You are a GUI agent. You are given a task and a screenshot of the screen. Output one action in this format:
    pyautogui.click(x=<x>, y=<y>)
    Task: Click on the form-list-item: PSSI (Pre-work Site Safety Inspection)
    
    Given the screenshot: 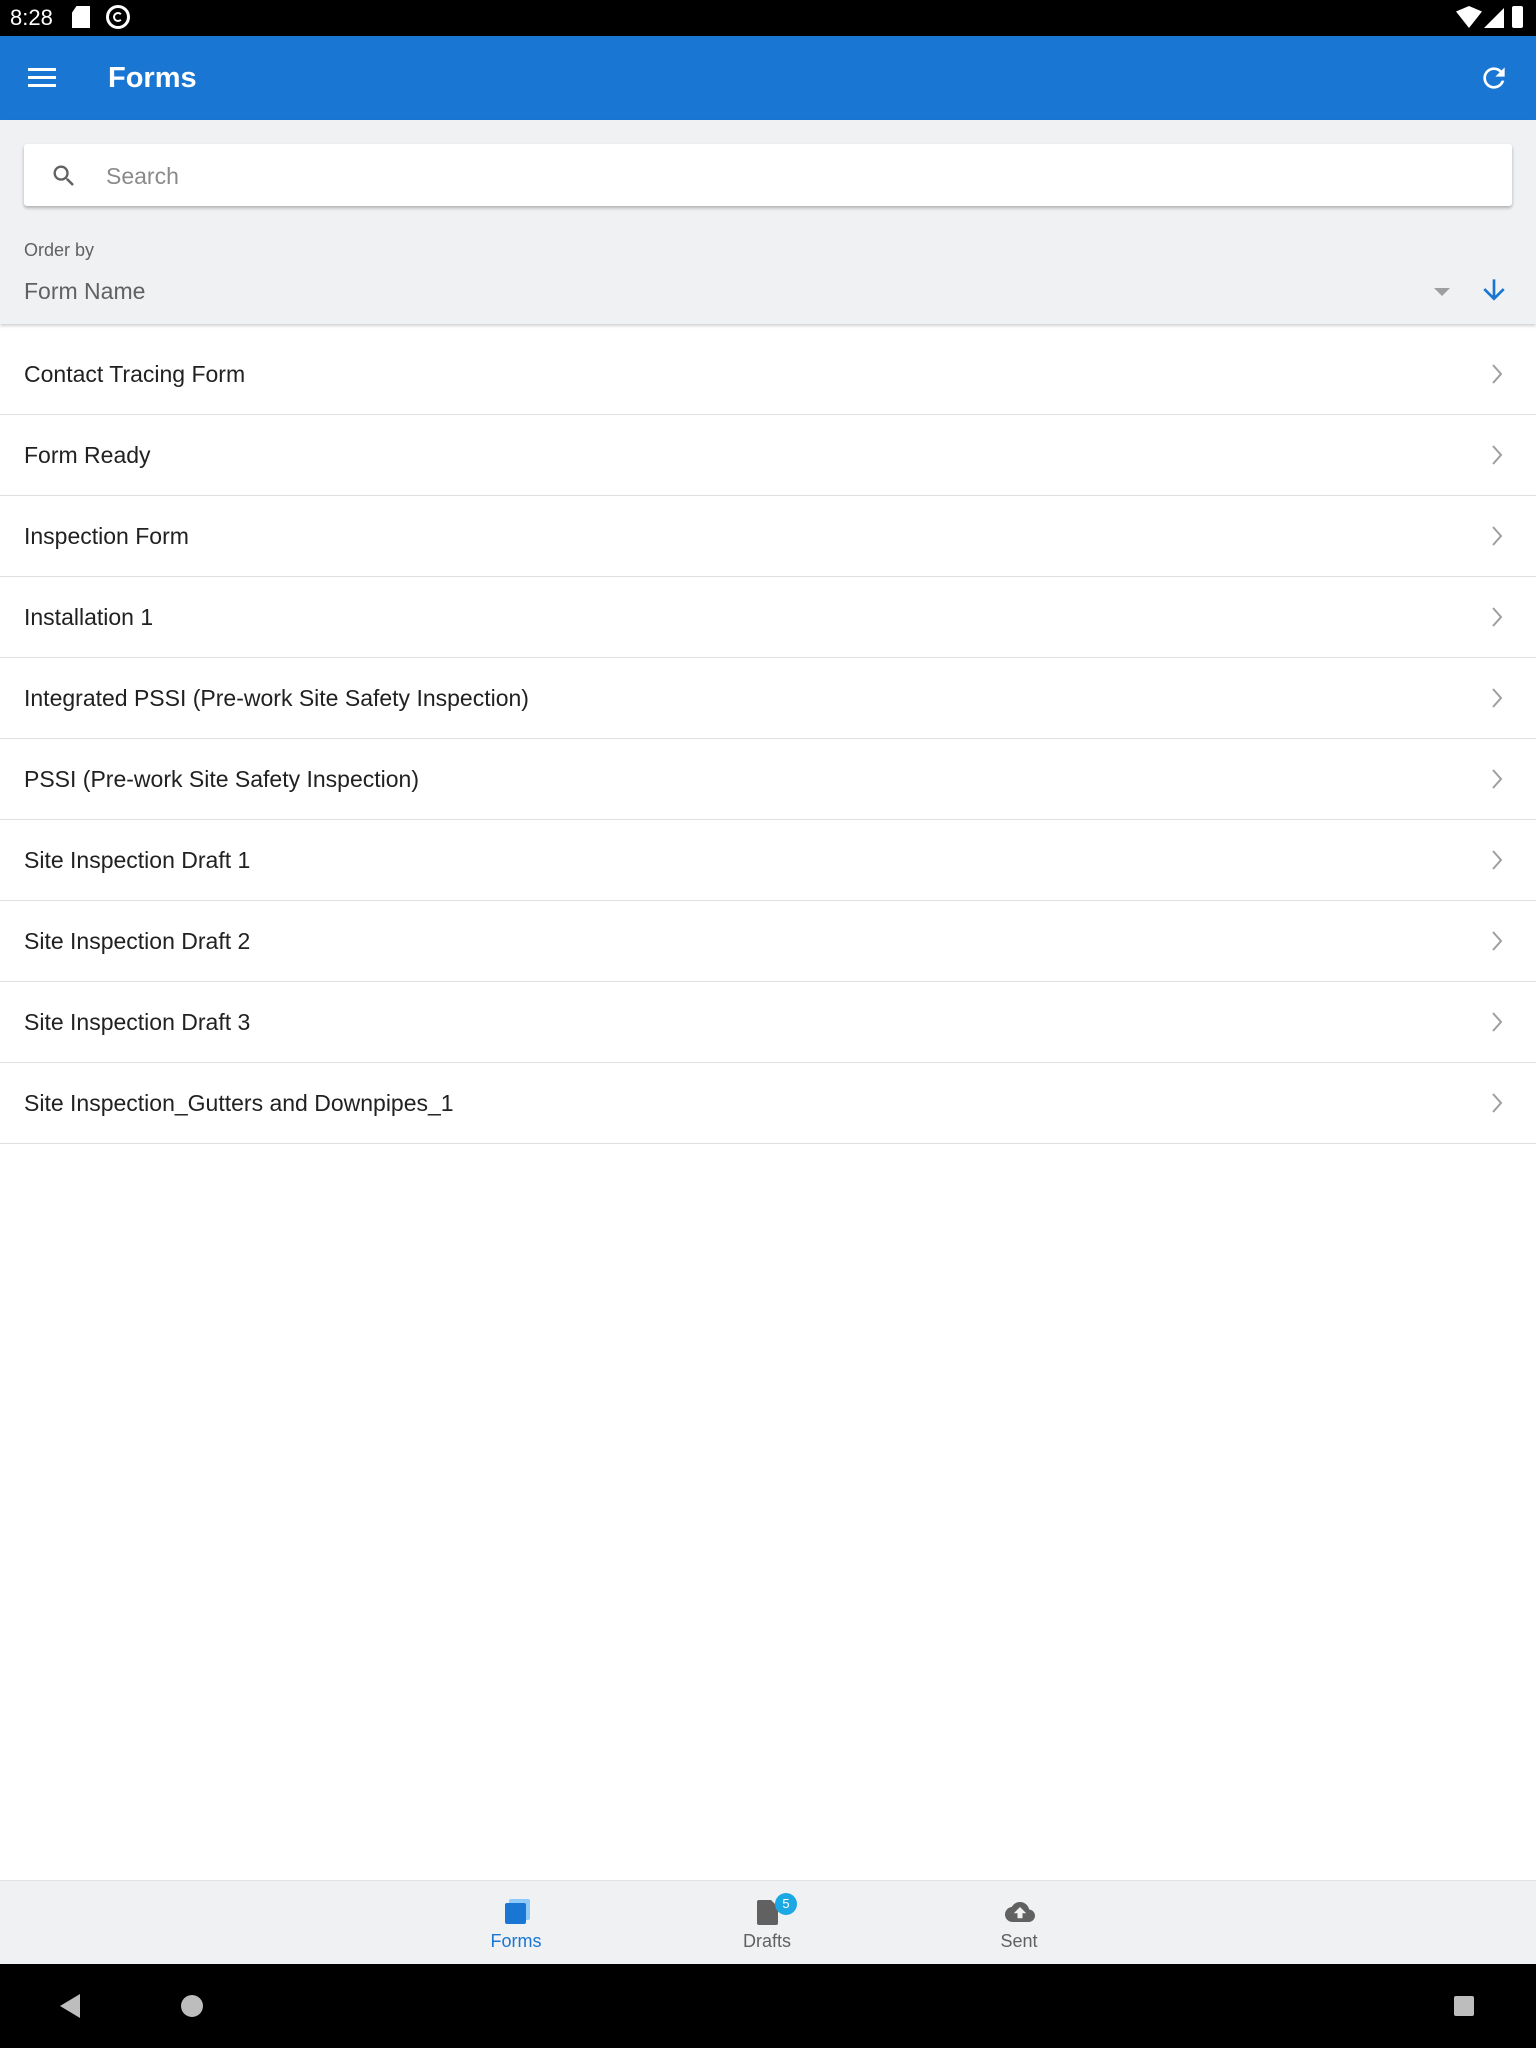 What is the action you would take?
    pyautogui.click(x=768, y=779)
    